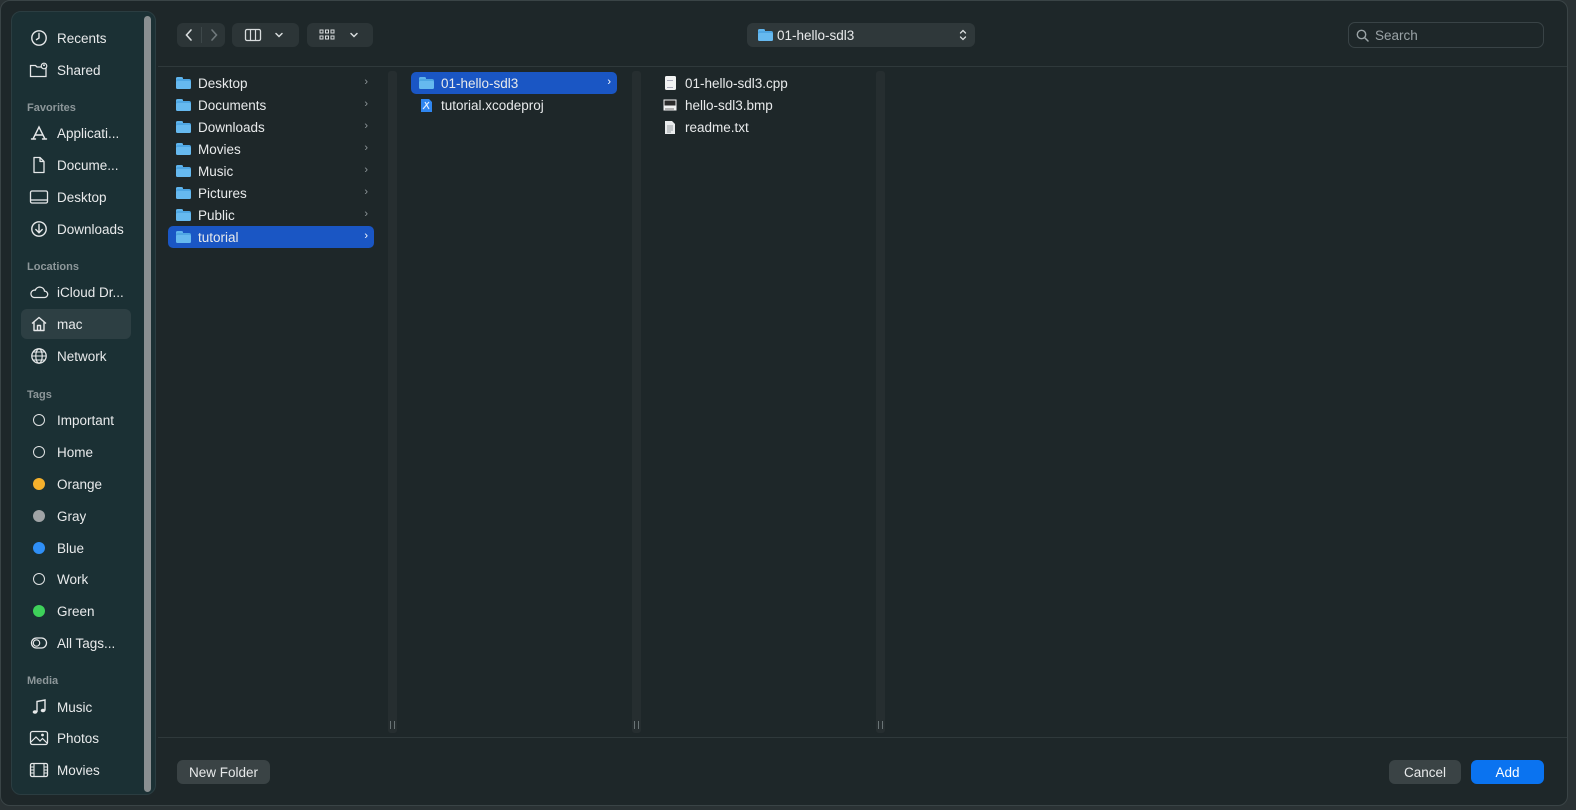  What do you see at coordinates (963, 35) in the screenshot?
I see `up-down-chevron-icon` at bounding box center [963, 35].